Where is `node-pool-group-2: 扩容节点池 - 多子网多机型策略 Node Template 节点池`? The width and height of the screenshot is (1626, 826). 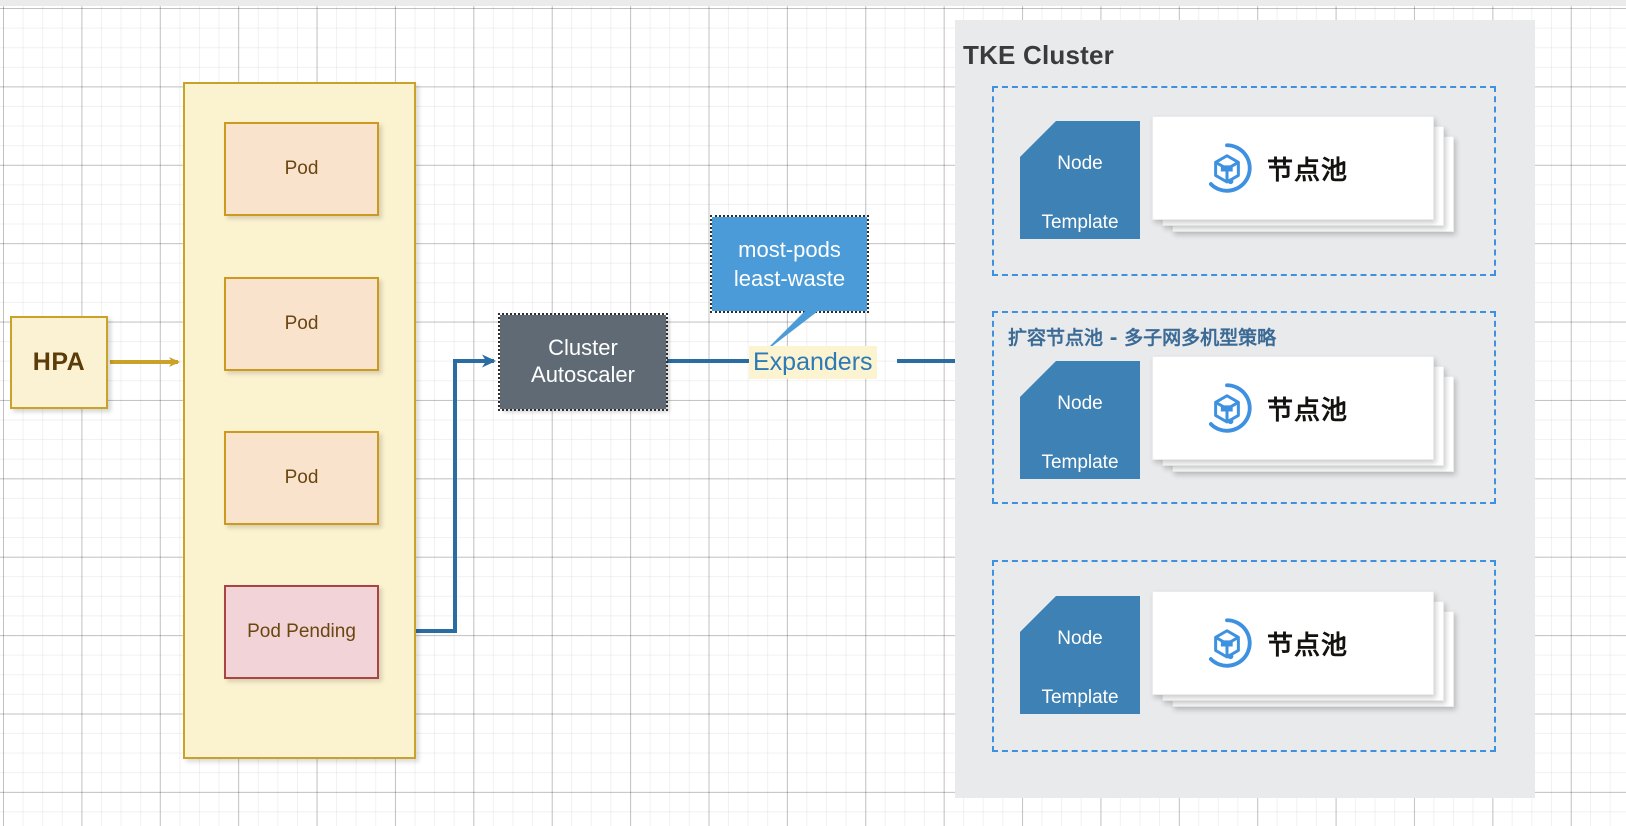 node-pool-group-2: 扩容节点池 - 多子网多机型策略 Node Template 节点池 is located at coordinates (1244, 407).